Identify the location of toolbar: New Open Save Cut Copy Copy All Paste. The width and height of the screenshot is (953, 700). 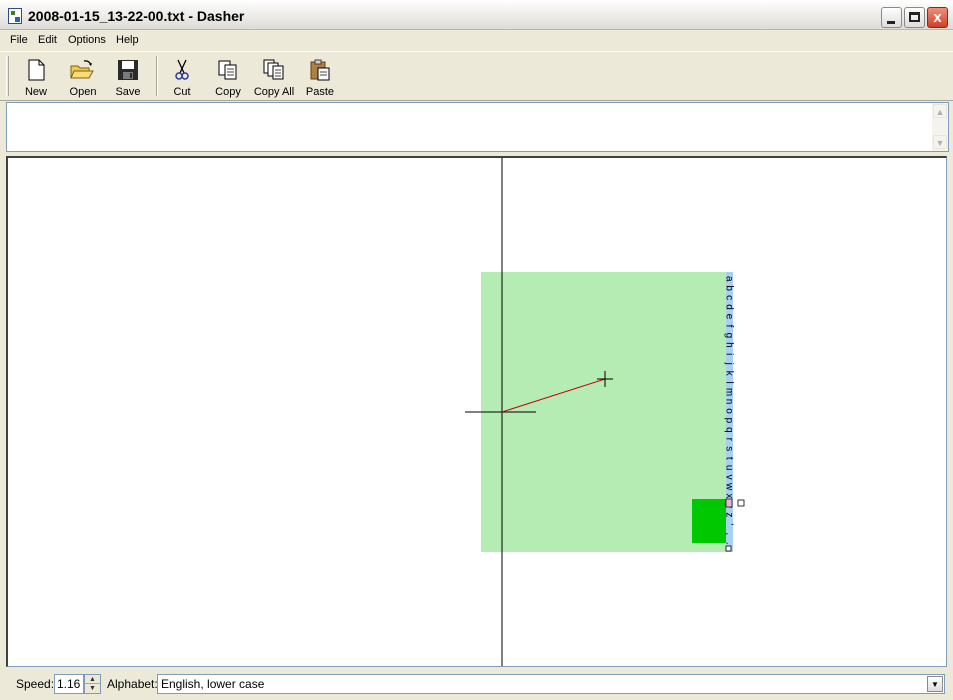
(476, 76).